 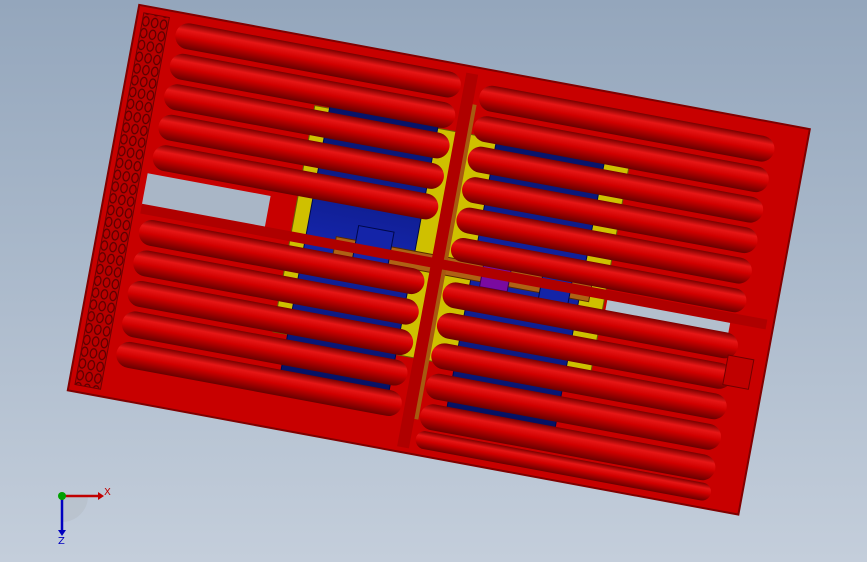 What do you see at coordinates (62, 496) in the screenshot?
I see `y-axis-dot` at bounding box center [62, 496].